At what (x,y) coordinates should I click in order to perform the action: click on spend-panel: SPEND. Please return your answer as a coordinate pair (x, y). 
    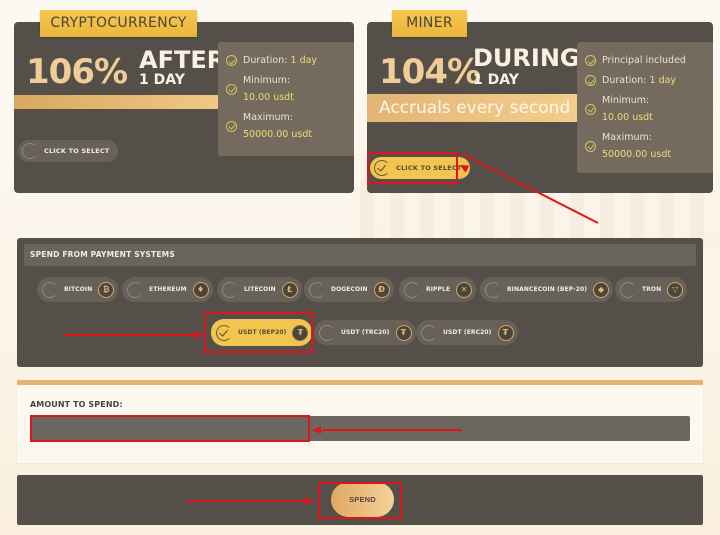
    Looking at the image, I should click on (360, 500).